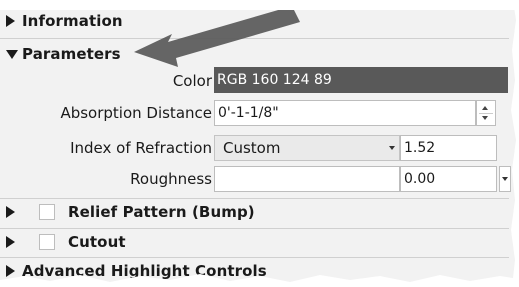 This screenshot has height=287, width=519. What do you see at coordinates (217, 36) in the screenshot?
I see `annotation-arrow-icon` at bounding box center [217, 36].